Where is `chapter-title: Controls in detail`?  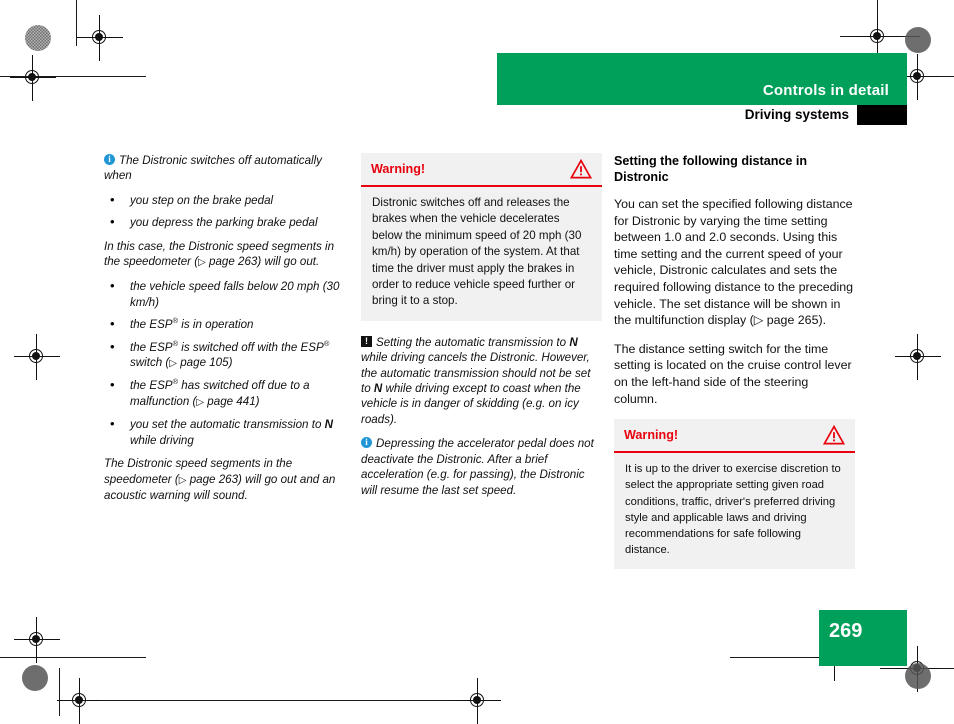
chapter-title: Controls in detail is located at coordinates (825, 90).